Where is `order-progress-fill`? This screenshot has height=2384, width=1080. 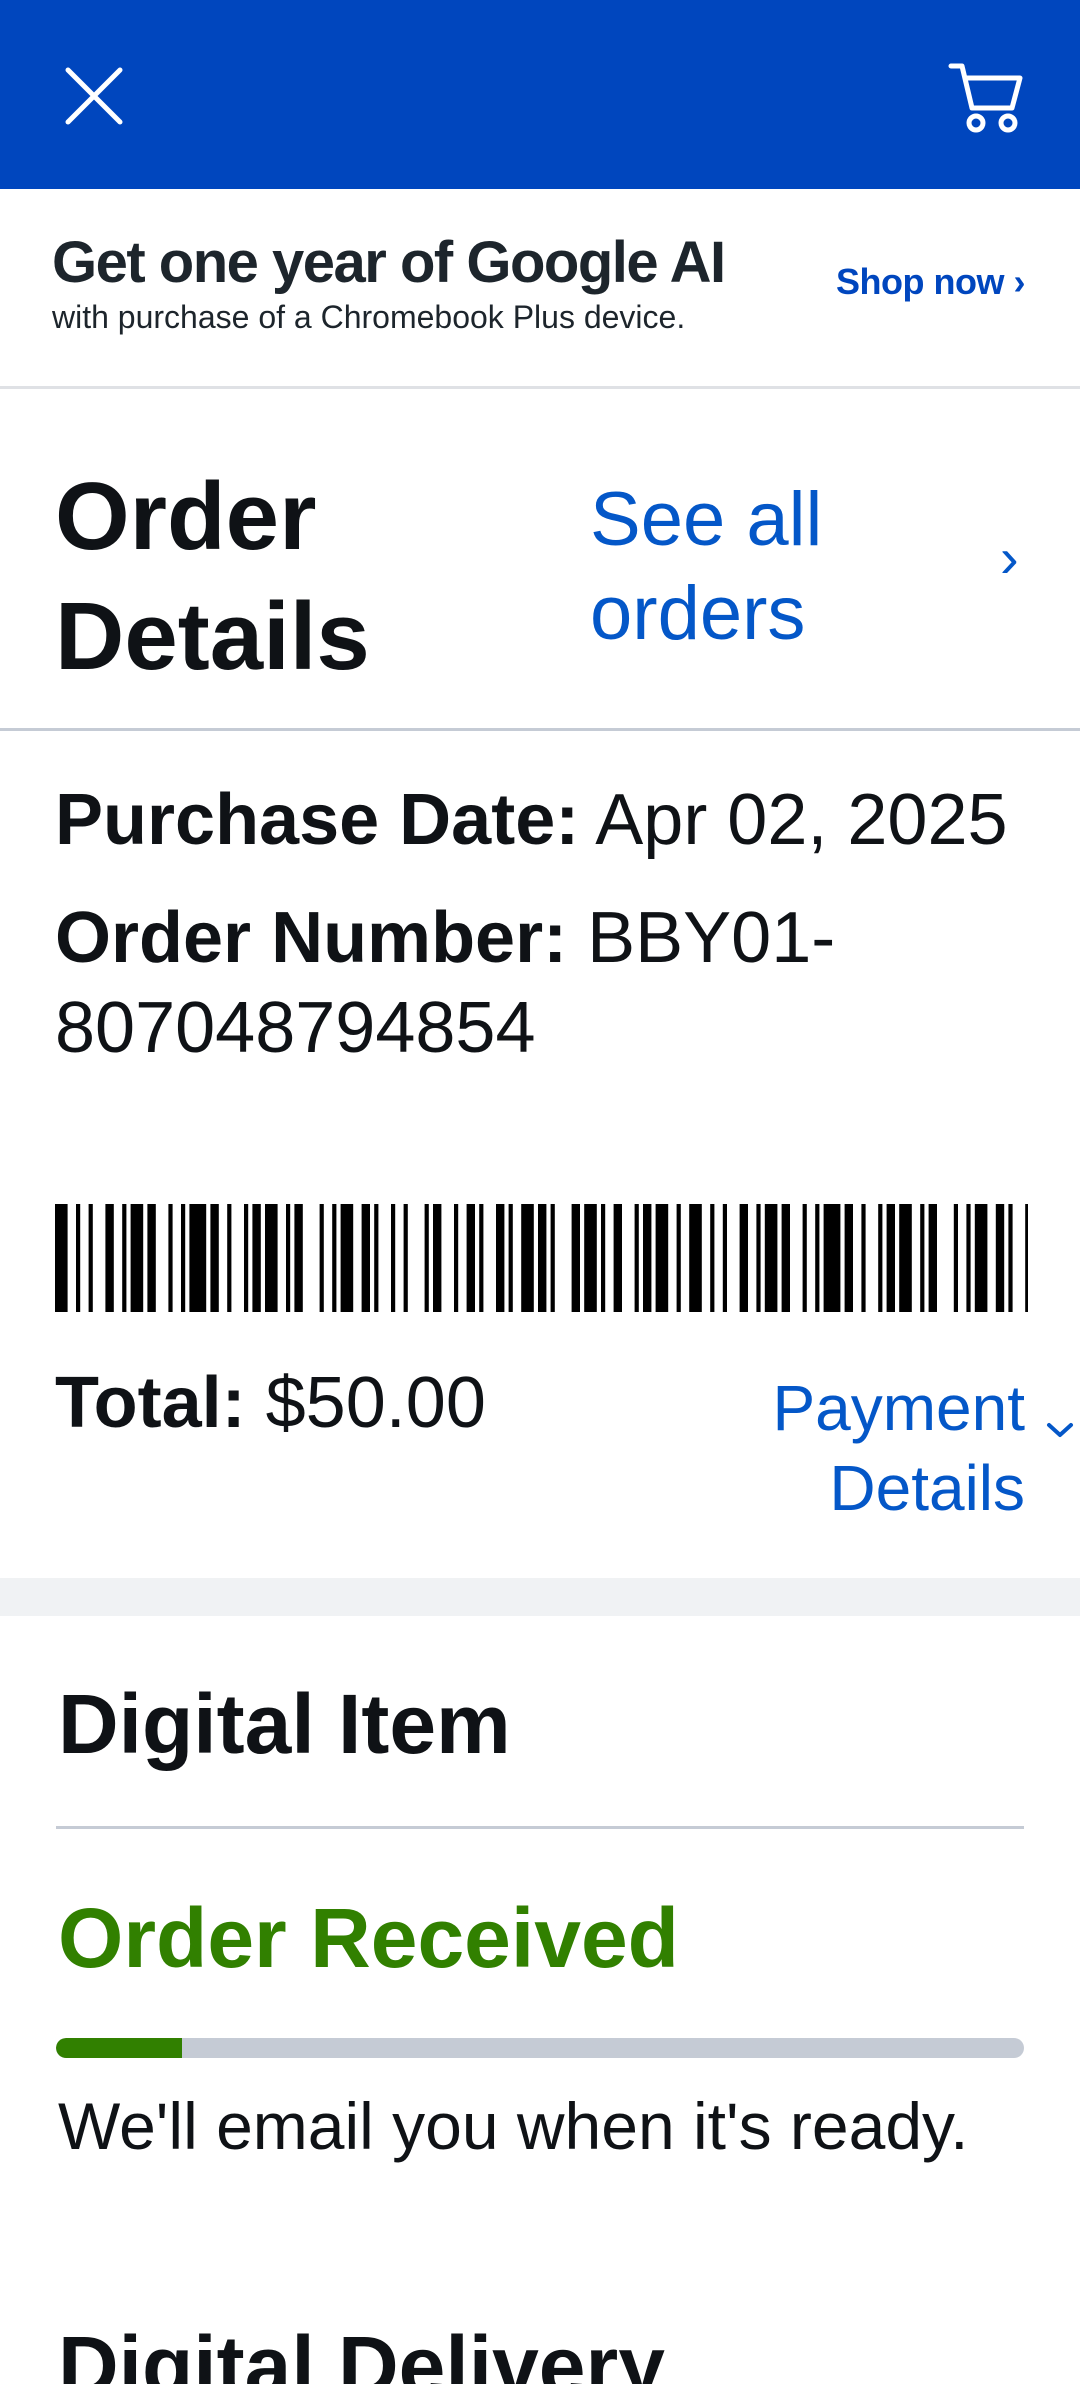 order-progress-fill is located at coordinates (119, 2048).